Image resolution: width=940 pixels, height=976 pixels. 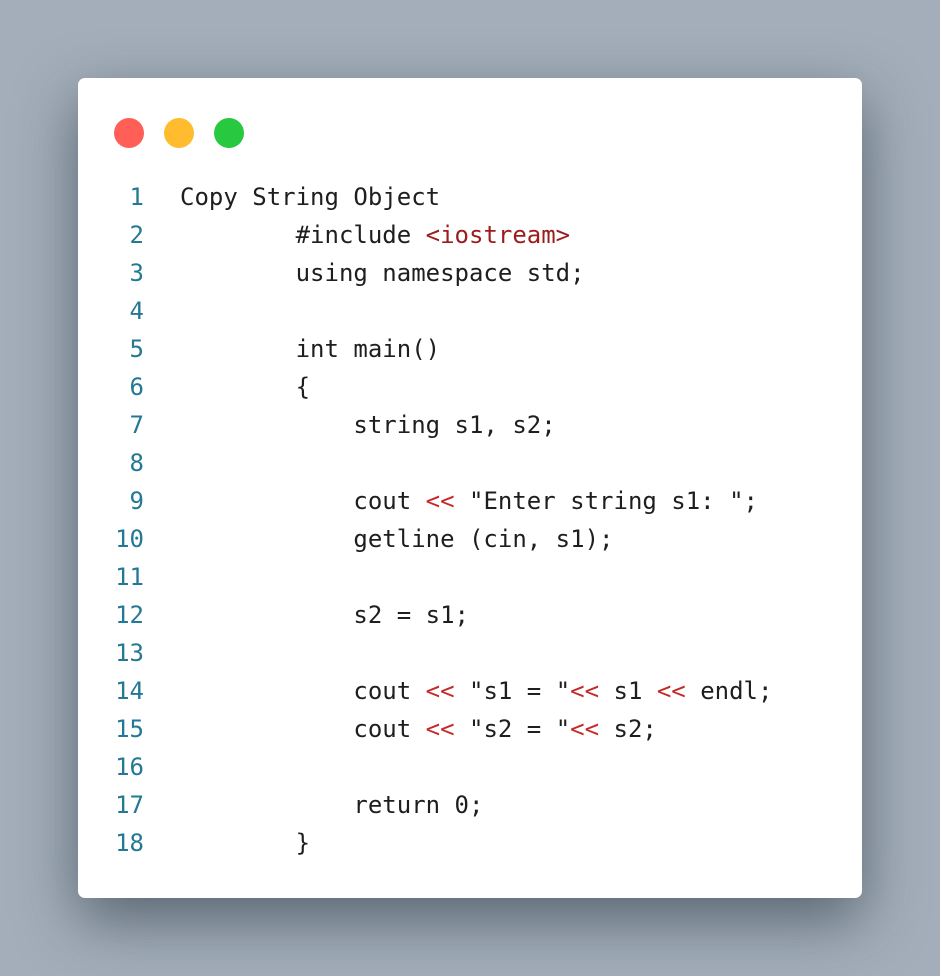 What do you see at coordinates (512, 729) in the screenshot?
I see `code-token: "s2 = "` at bounding box center [512, 729].